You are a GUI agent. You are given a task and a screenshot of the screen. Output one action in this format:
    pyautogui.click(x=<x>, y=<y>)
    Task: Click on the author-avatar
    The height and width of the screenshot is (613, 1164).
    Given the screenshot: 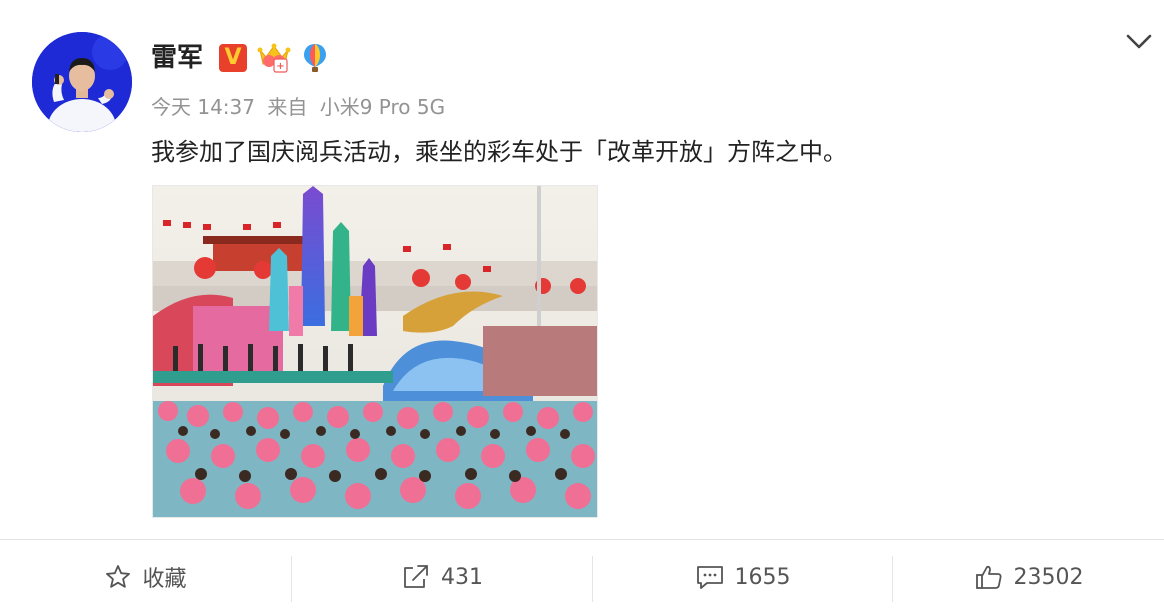 What is the action you would take?
    pyautogui.click(x=82, y=82)
    